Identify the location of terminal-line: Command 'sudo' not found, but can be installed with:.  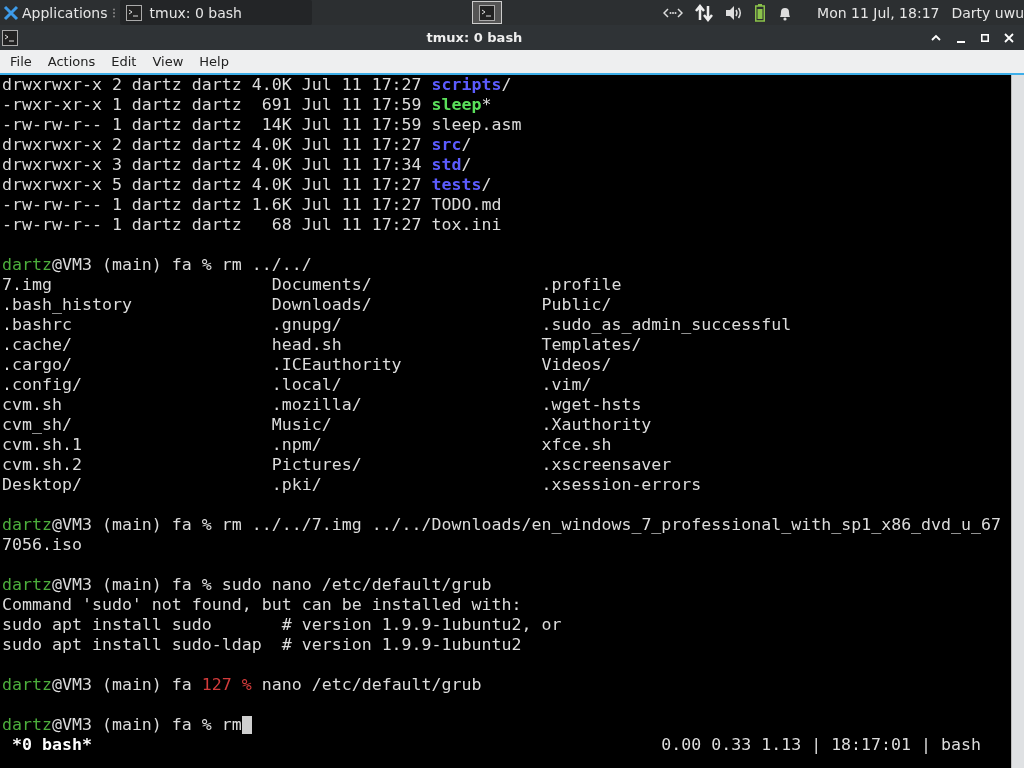
(262, 605).